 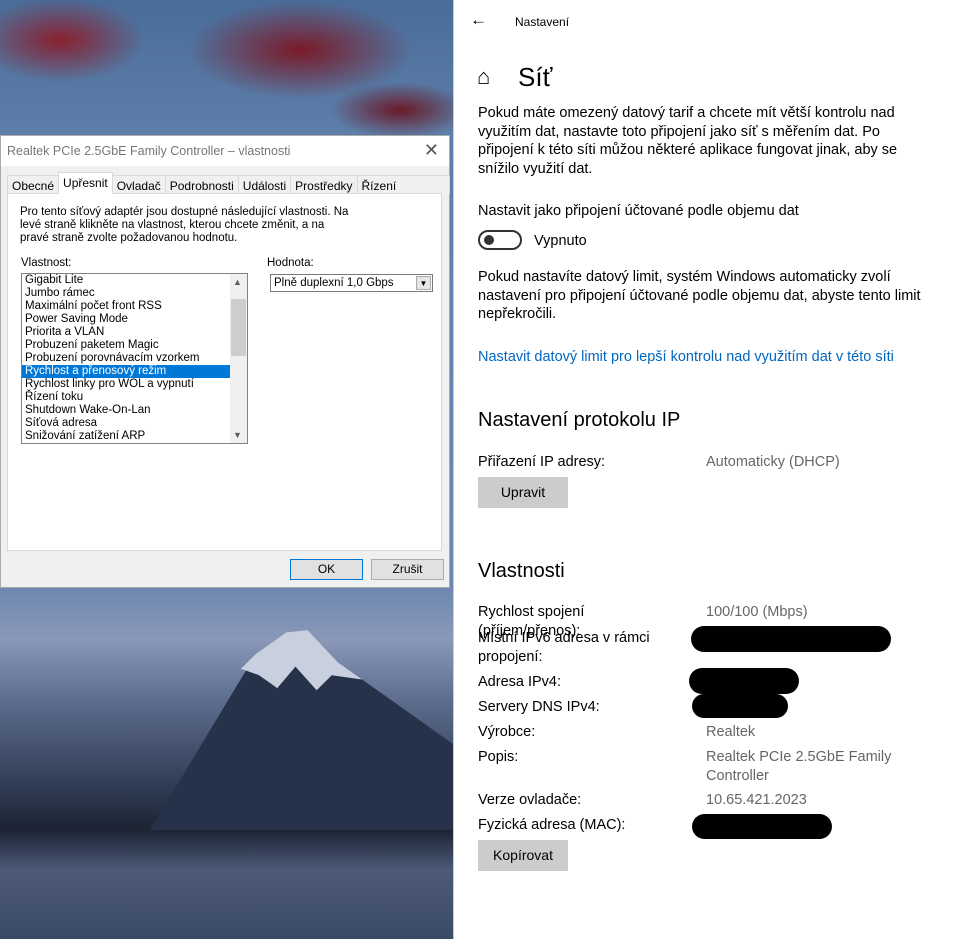 What do you see at coordinates (523, 855) in the screenshot?
I see `copy-button: Kopírovat` at bounding box center [523, 855].